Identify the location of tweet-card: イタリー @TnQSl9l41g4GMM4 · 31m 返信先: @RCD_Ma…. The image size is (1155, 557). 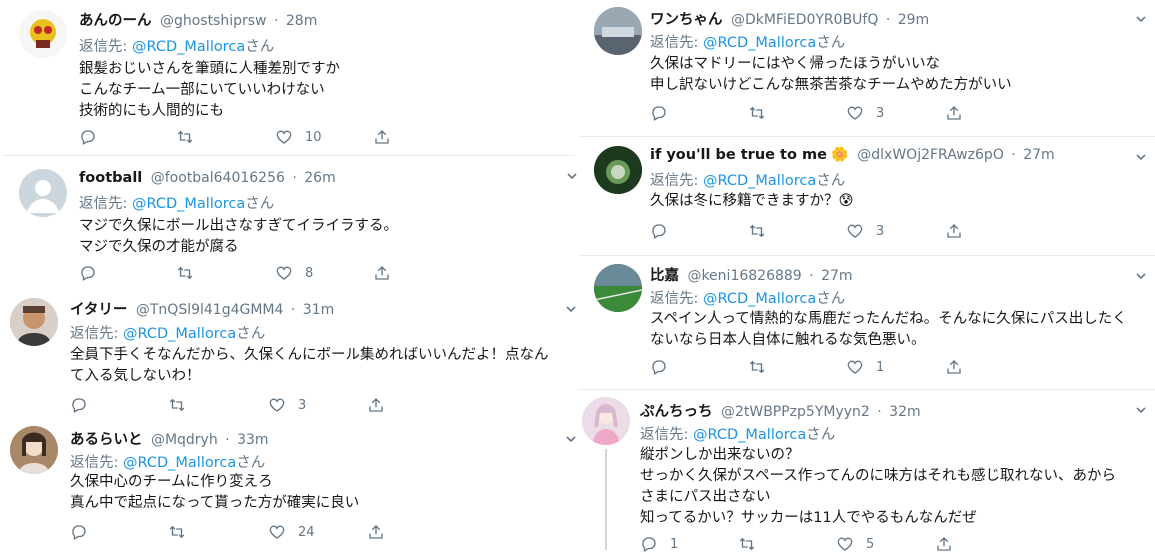
(290, 355).